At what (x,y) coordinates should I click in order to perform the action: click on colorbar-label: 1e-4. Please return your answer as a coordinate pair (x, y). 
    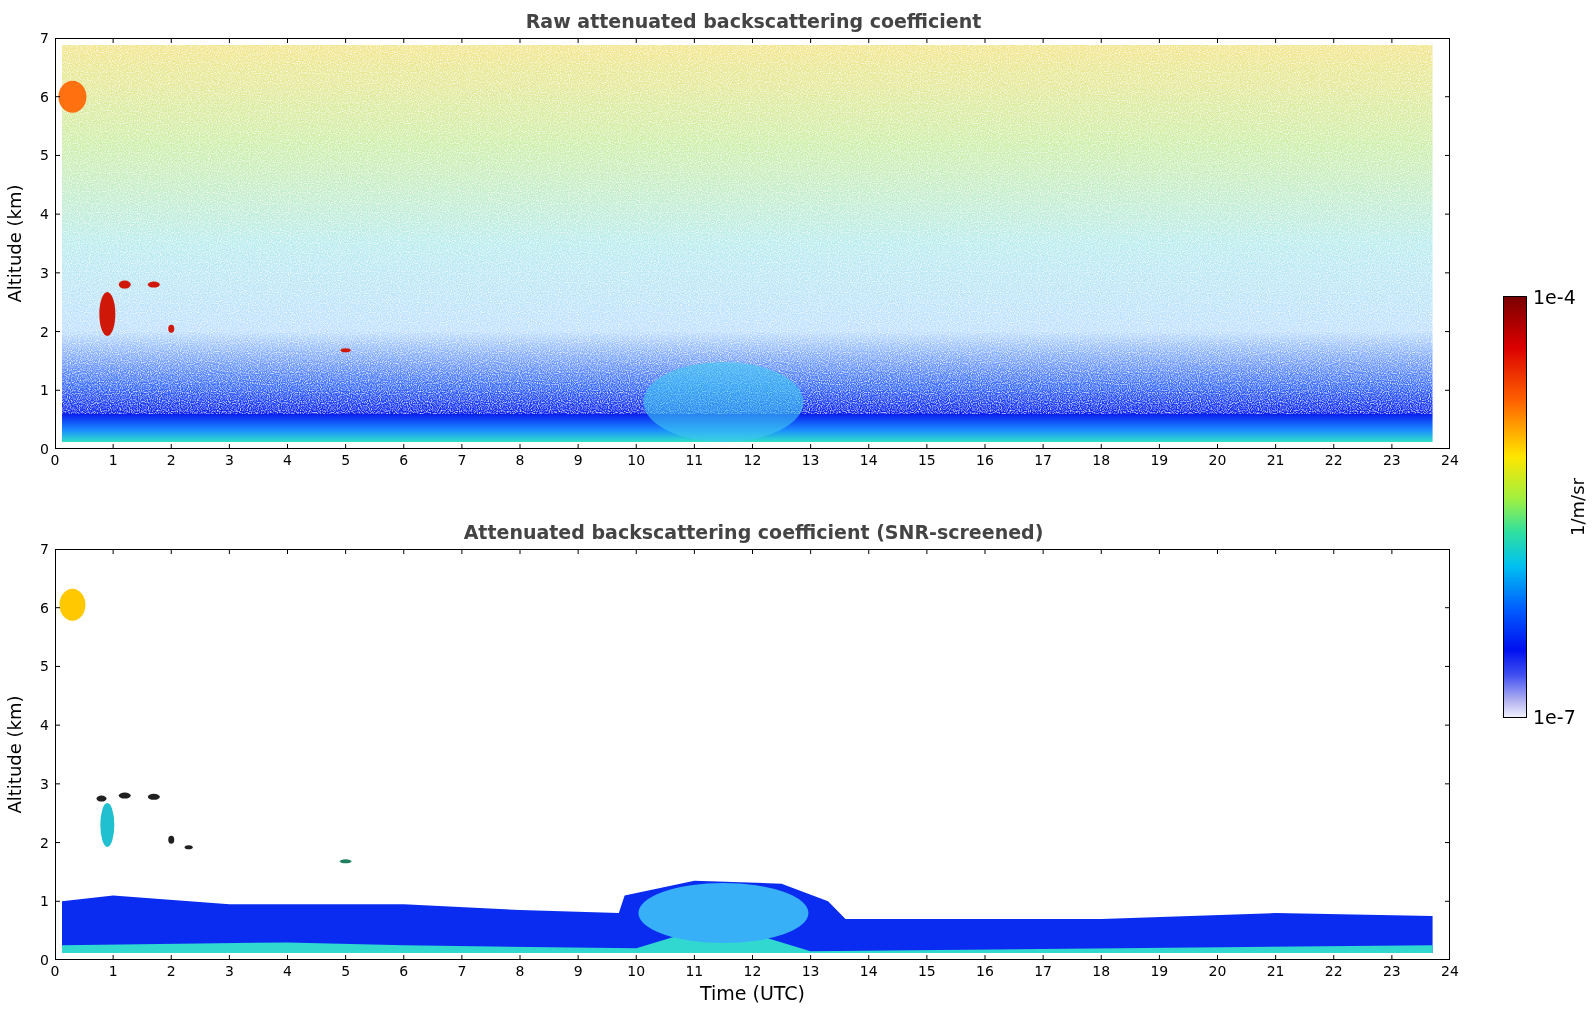
    Looking at the image, I should click on (1554, 297).